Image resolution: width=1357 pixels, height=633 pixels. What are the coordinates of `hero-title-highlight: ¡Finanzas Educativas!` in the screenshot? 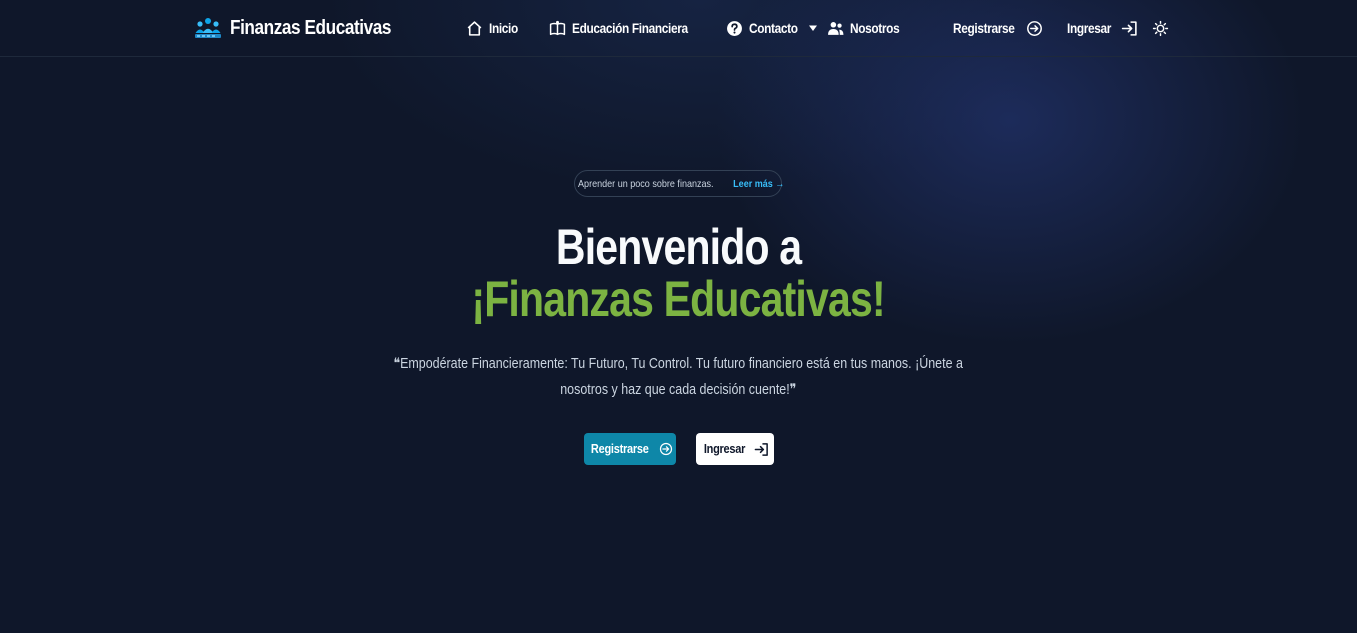 It's located at (678, 299).